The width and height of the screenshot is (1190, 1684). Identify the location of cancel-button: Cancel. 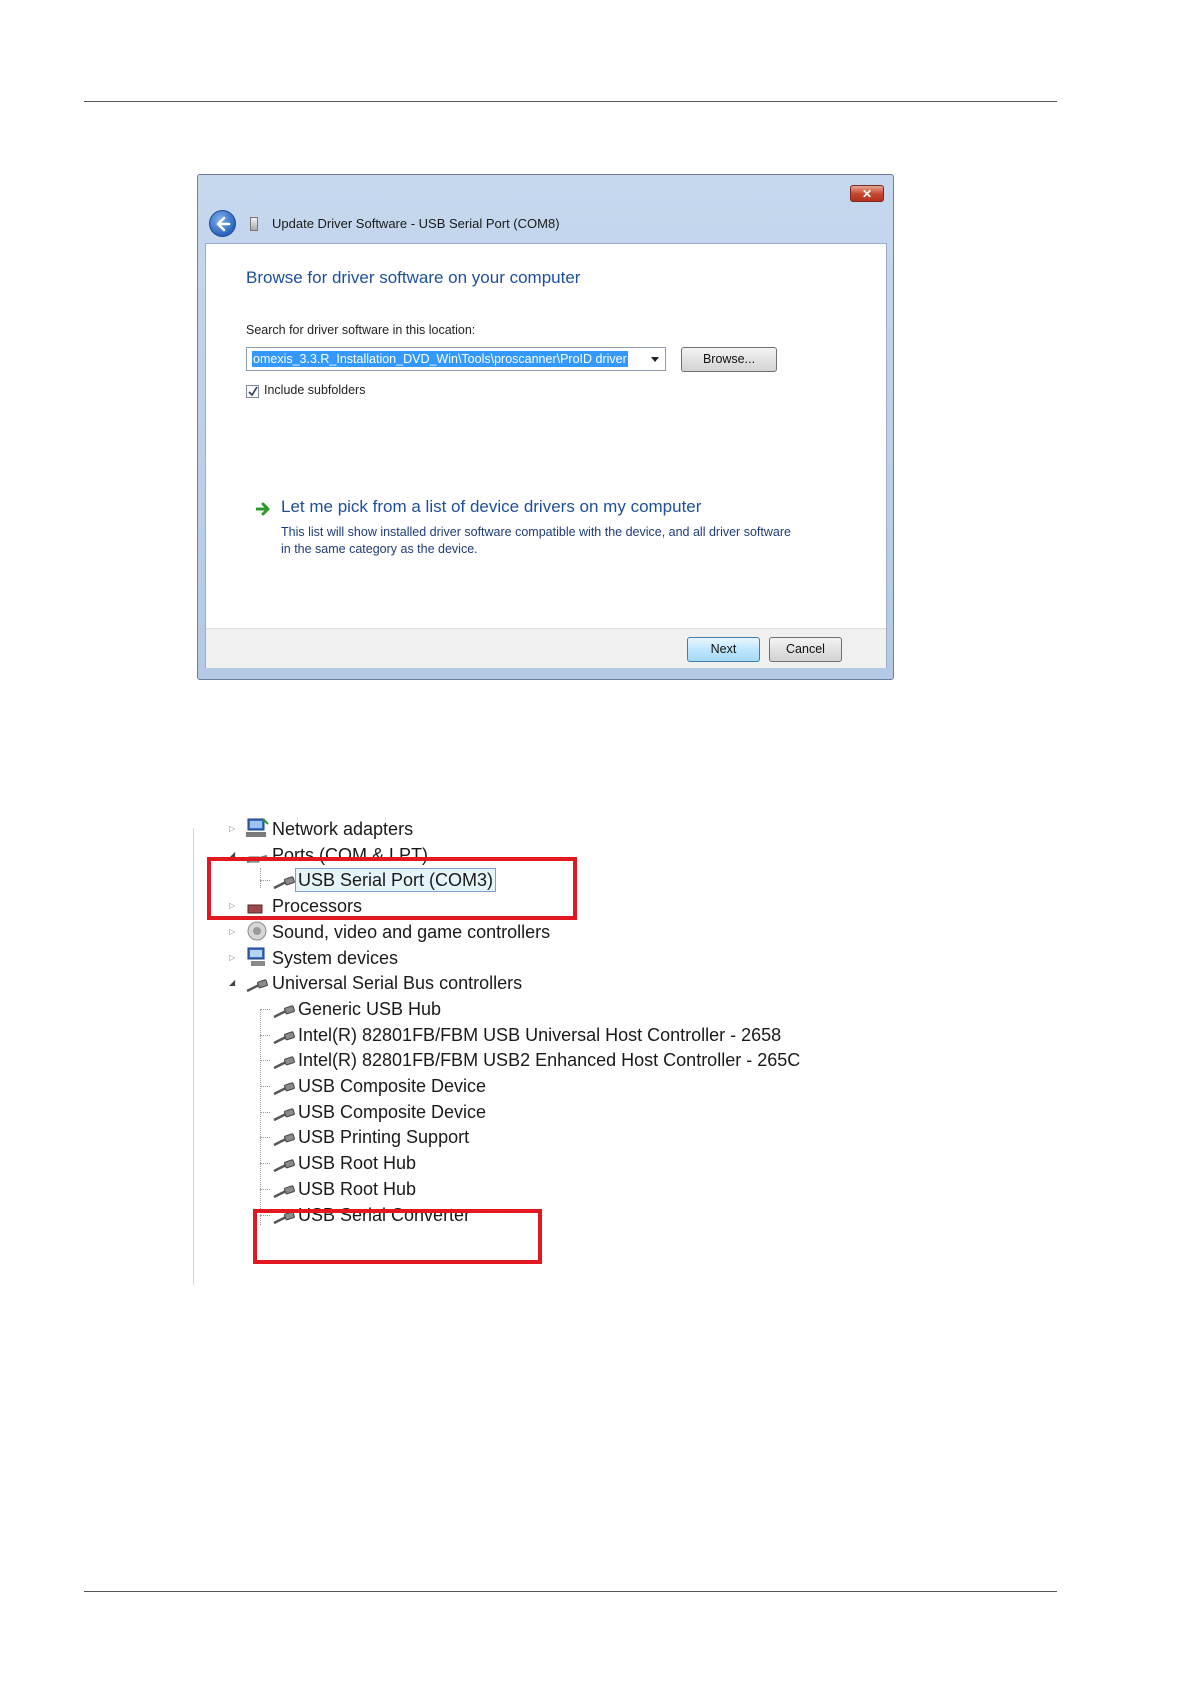
(805, 649).